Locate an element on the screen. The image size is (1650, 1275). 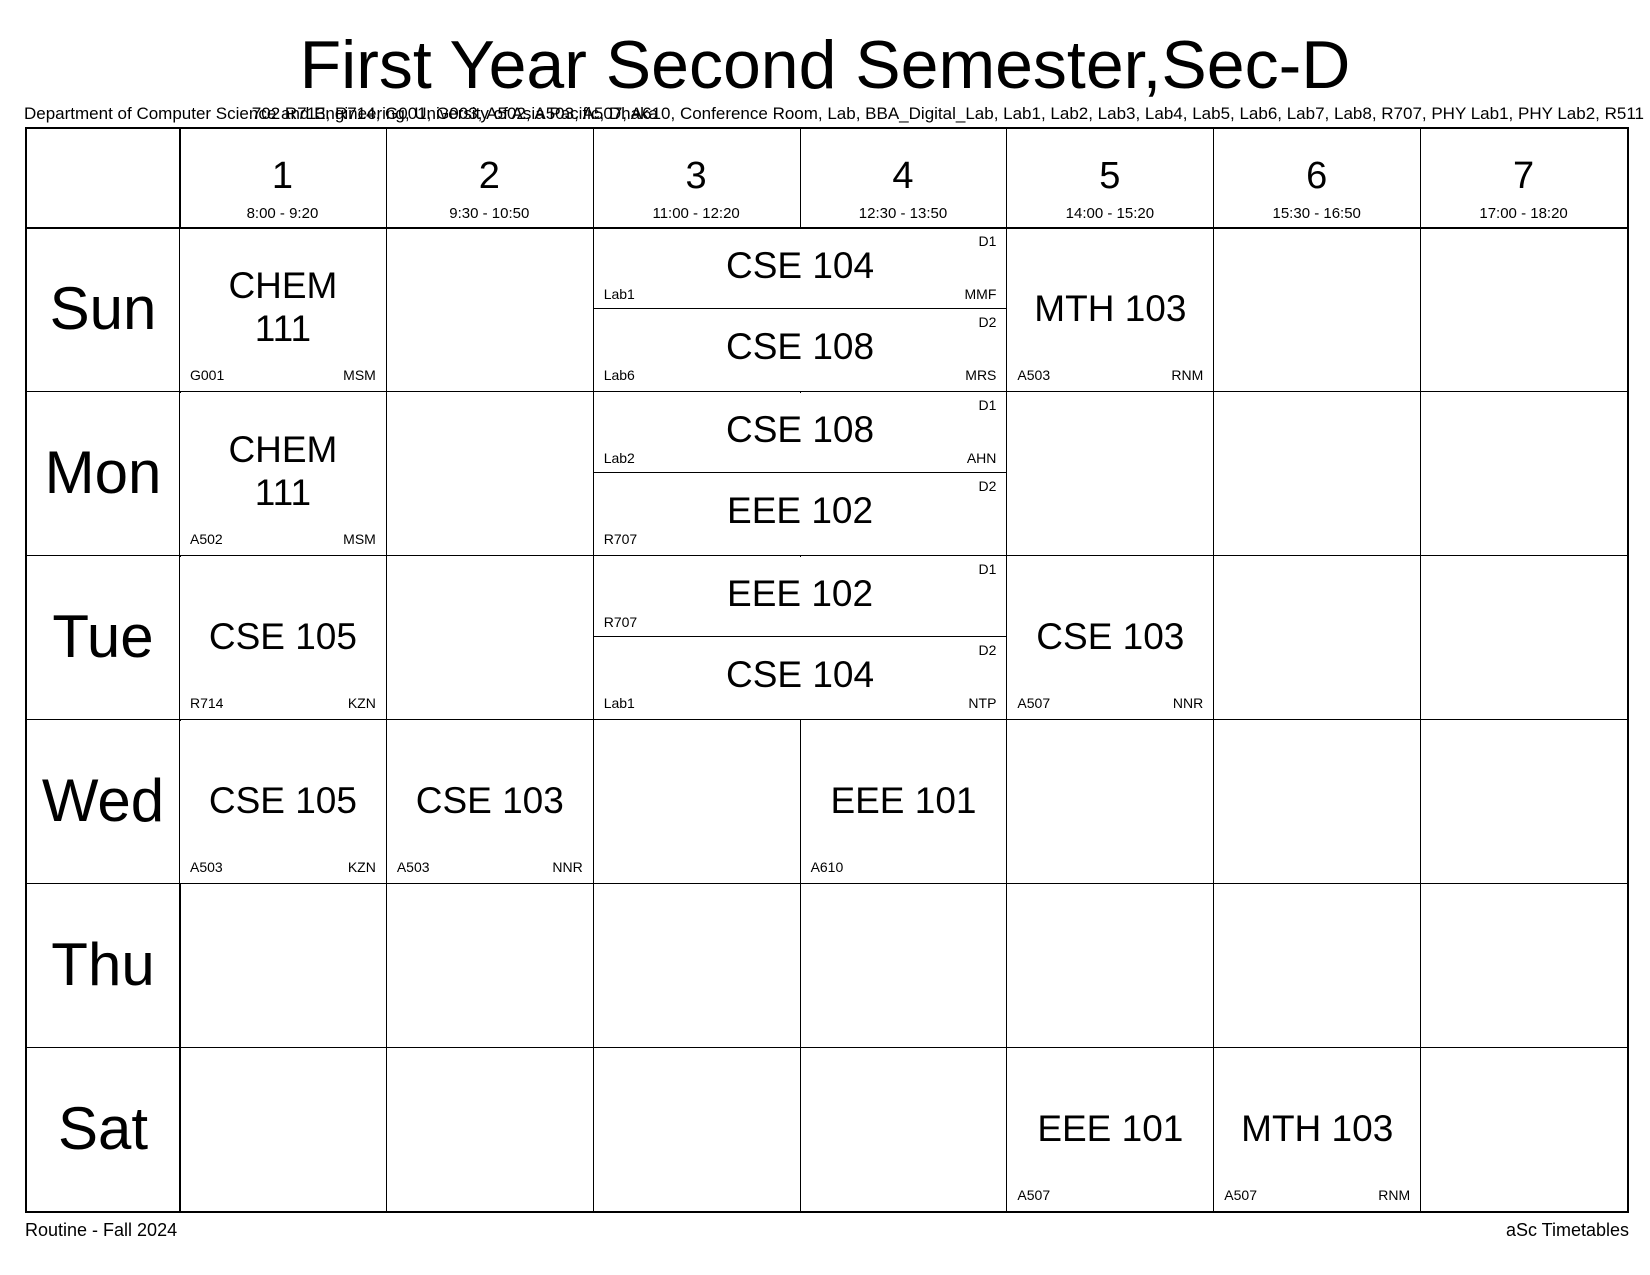
room-label: G001 is located at coordinates (207, 375).